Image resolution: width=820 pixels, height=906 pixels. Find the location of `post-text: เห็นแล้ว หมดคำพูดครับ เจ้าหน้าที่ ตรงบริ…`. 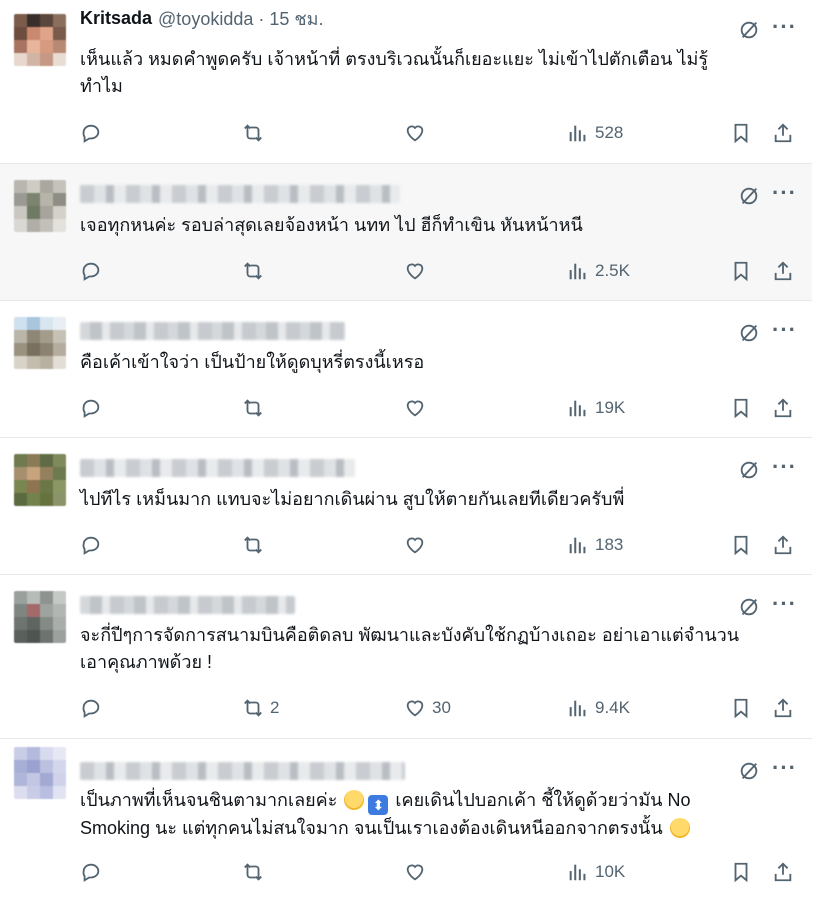

post-text: เห็นแล้ว หมดคำพูดครับ เจ้าหน้าที่ ตรงบริ… is located at coordinates (394, 72).